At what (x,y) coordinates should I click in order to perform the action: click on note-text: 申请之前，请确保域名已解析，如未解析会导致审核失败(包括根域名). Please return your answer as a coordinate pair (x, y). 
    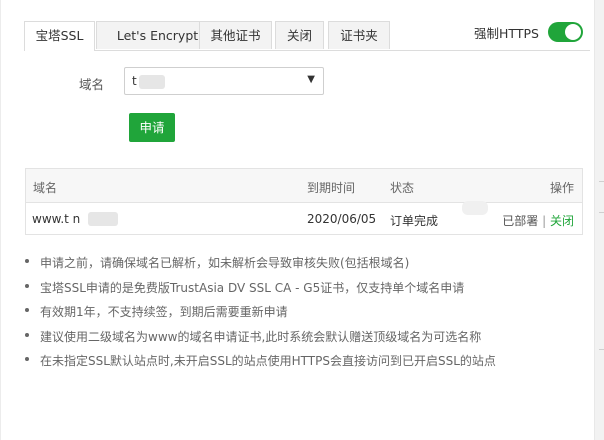
    Looking at the image, I should click on (225, 263).